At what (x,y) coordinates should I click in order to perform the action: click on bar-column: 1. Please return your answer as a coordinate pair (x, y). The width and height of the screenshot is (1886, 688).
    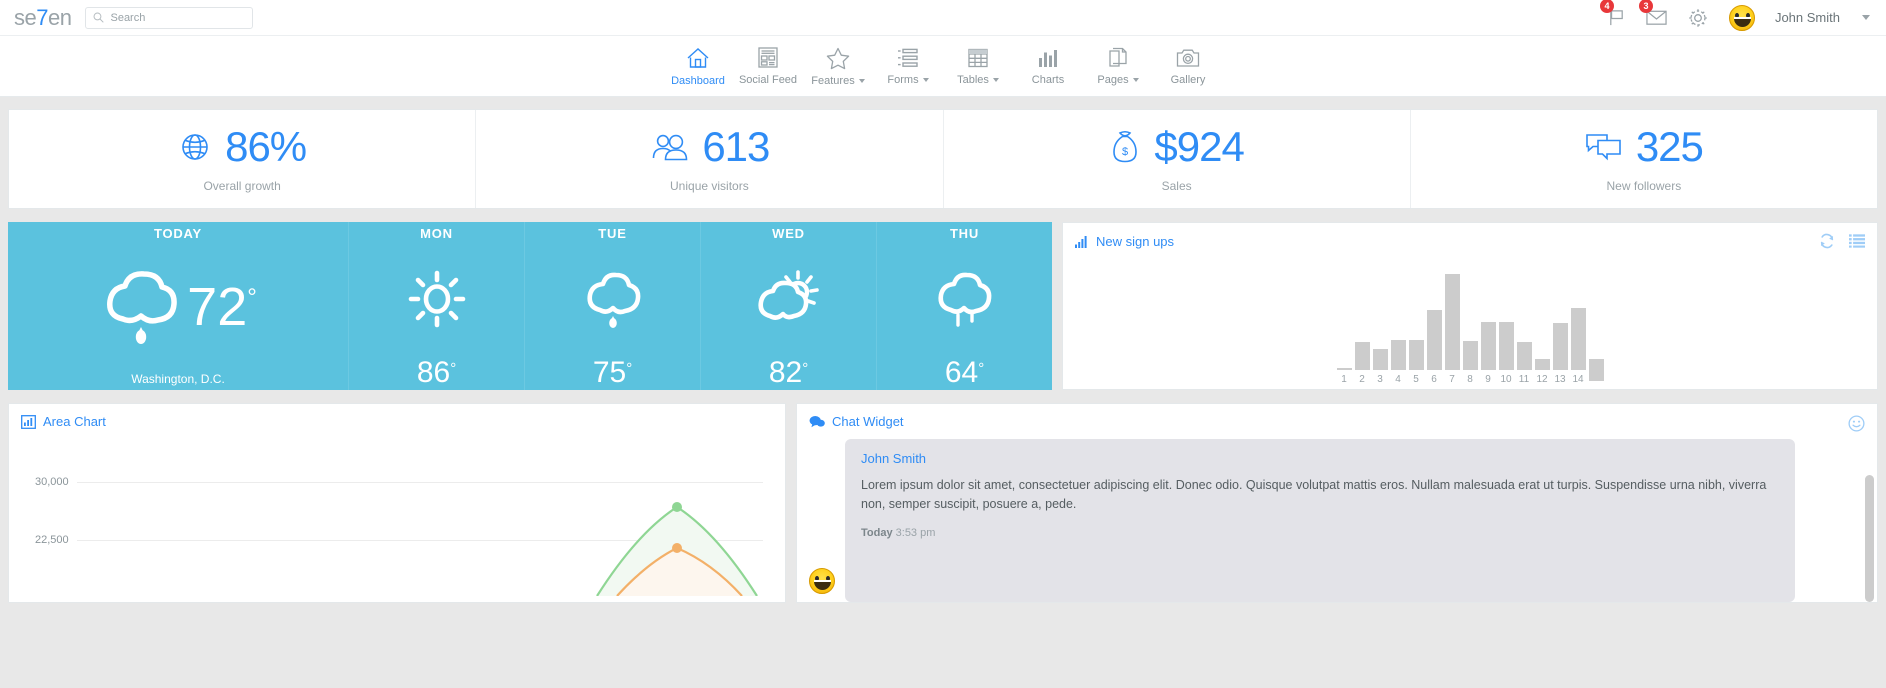
    Looking at the image, I should click on (1344, 376).